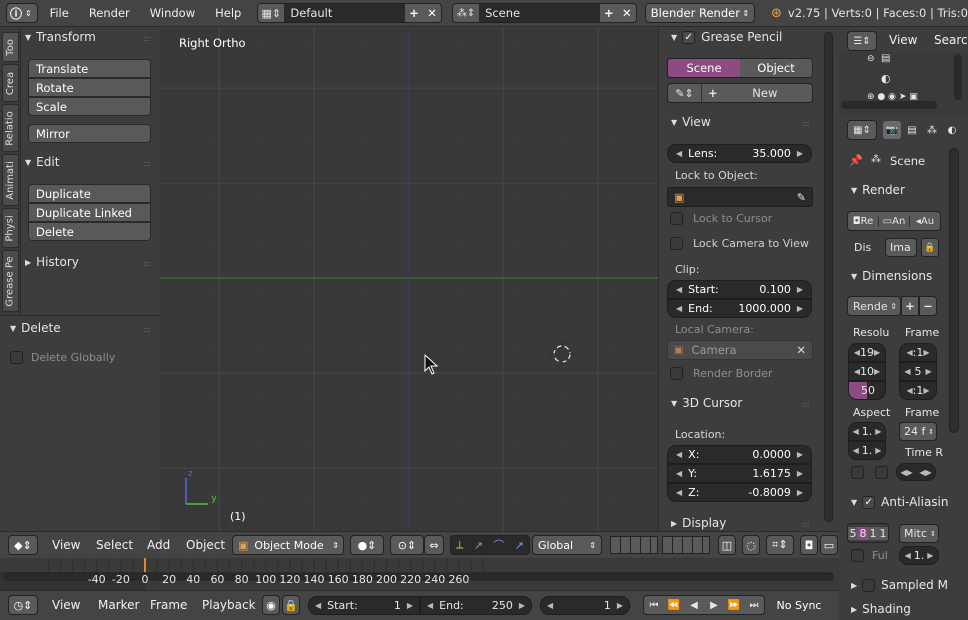 The height and width of the screenshot is (620, 968). Describe the element at coordinates (721, 218) in the screenshot. I see `lock-to-cursor-checkbox: Lock to Cursor` at that location.